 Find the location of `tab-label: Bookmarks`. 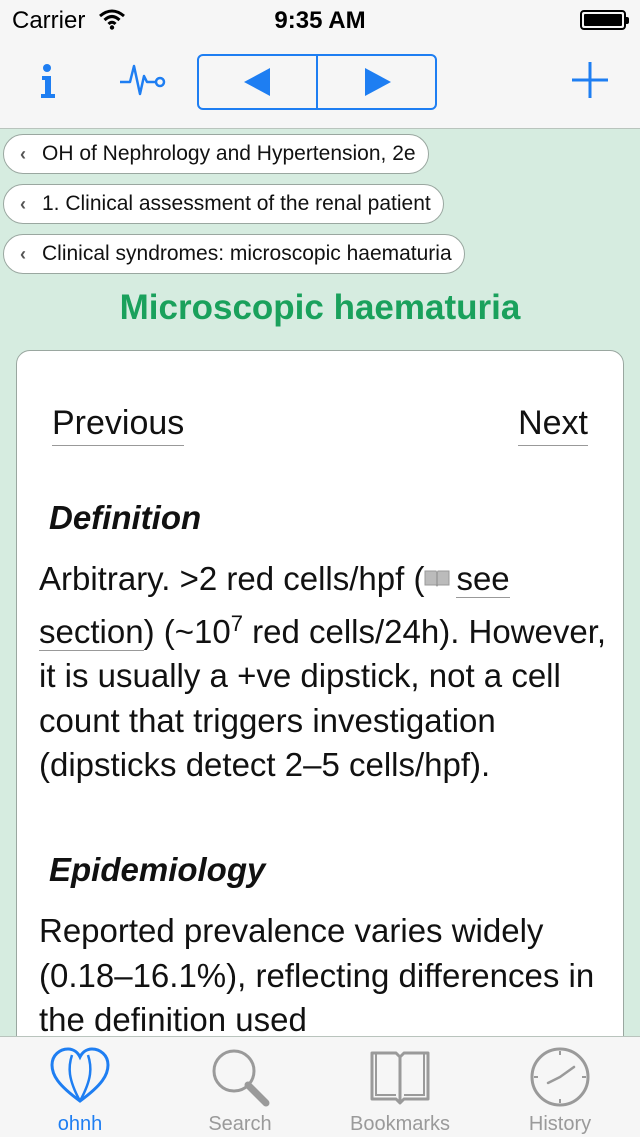

tab-label: Bookmarks is located at coordinates (400, 1124).